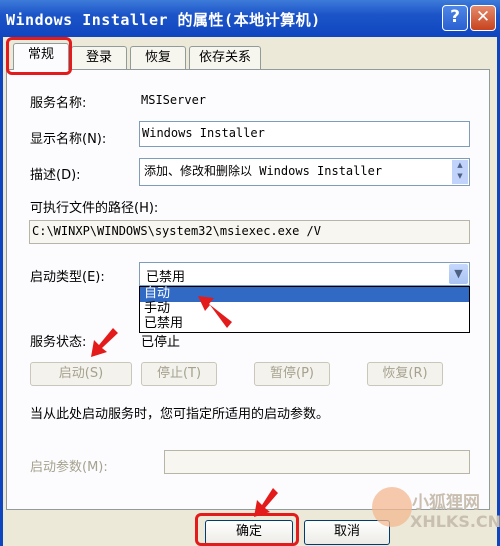  What do you see at coordinates (215, 312) in the screenshot?
I see `arrow-to-automatic-icon` at bounding box center [215, 312].